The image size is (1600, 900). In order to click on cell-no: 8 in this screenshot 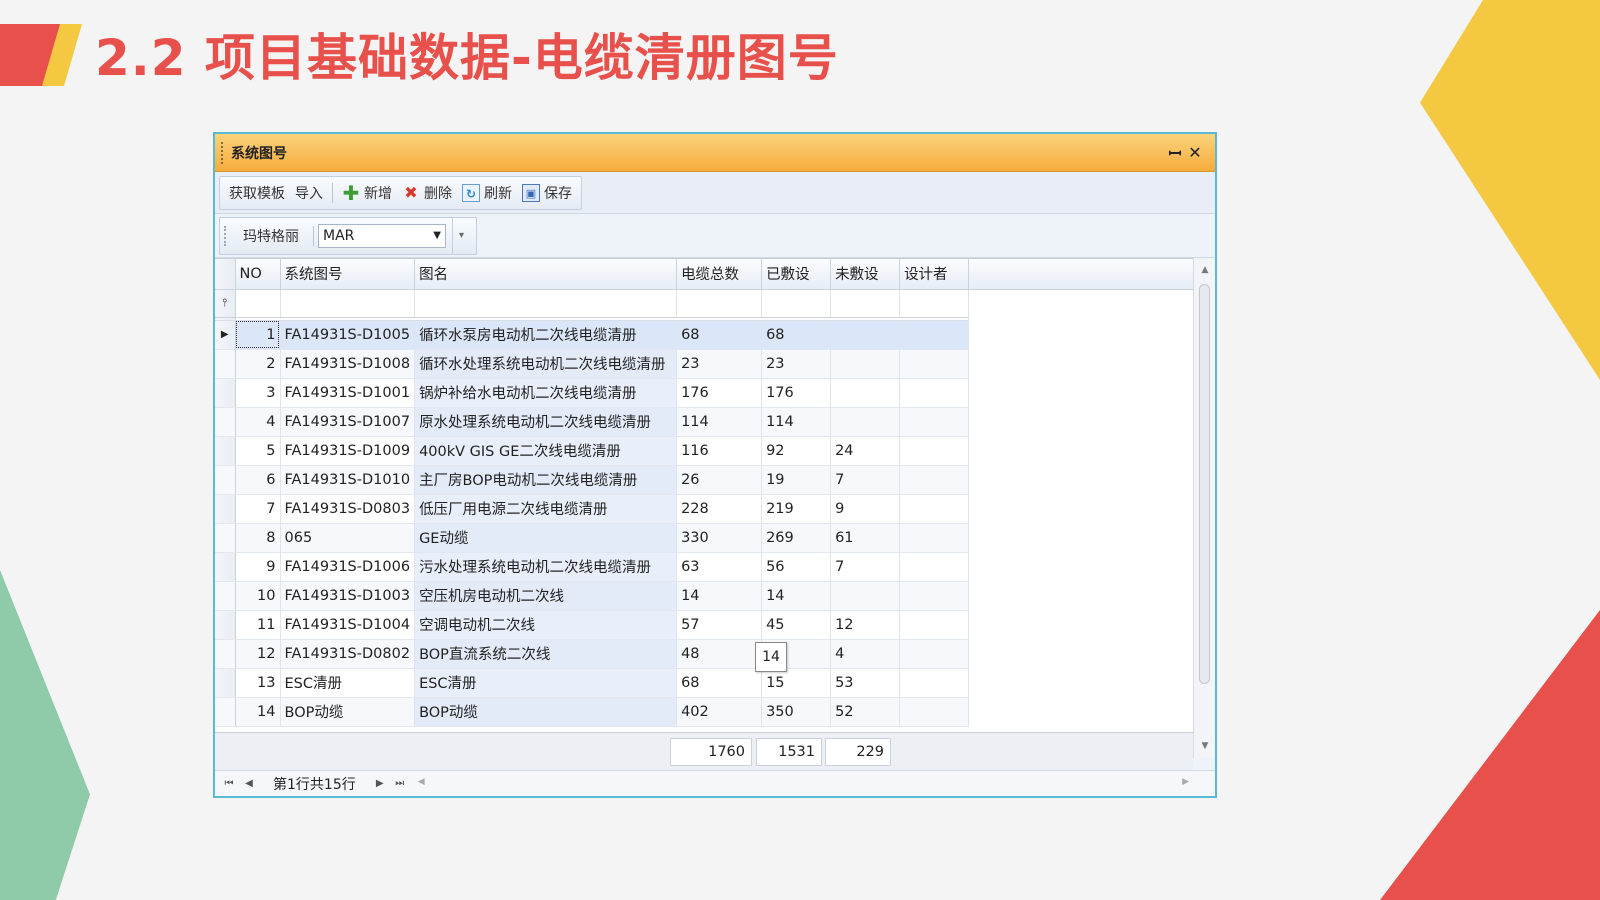, I will do `click(258, 538)`.